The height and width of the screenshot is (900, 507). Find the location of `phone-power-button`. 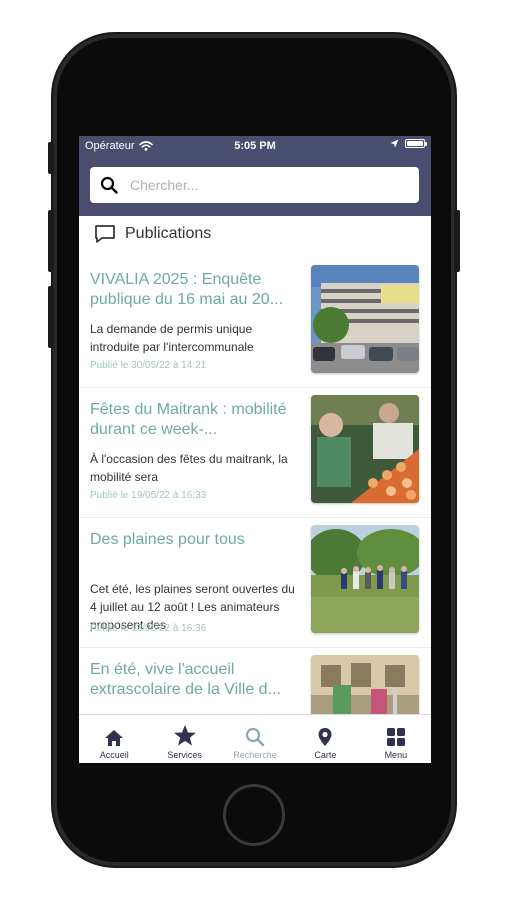

phone-power-button is located at coordinates (457, 241).